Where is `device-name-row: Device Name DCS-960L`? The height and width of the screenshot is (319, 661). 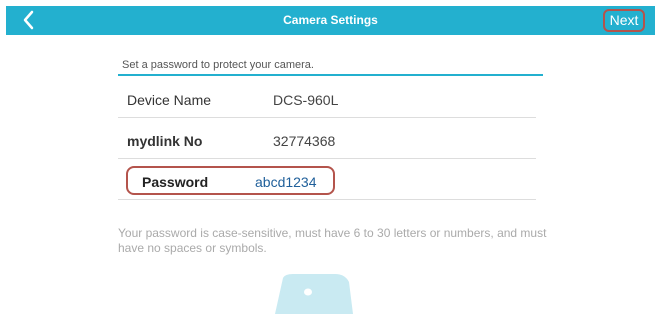
device-name-row: Device Name DCS-960L is located at coordinates (327, 102).